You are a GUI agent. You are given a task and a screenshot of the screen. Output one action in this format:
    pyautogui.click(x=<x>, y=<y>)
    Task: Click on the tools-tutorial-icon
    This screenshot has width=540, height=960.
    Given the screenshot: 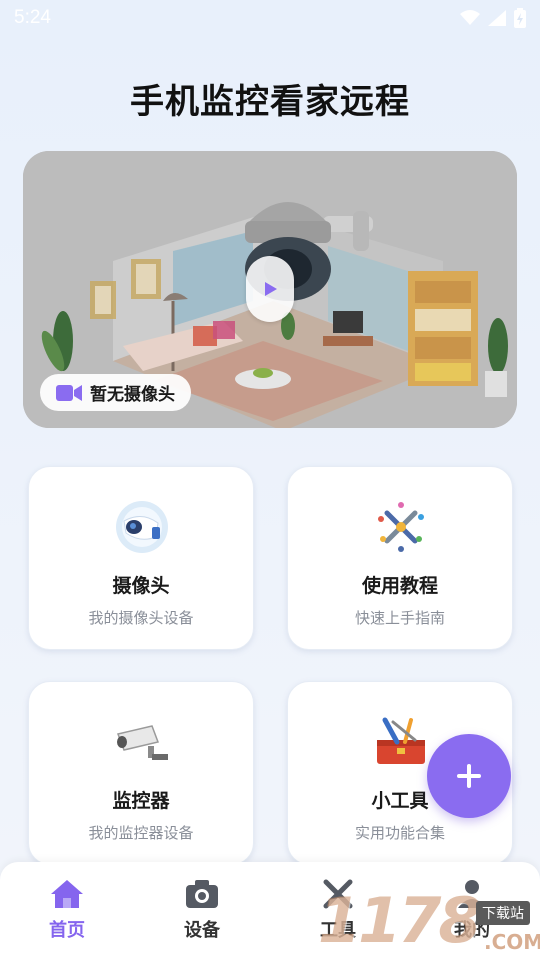 What is the action you would take?
    pyautogui.click(x=401, y=527)
    